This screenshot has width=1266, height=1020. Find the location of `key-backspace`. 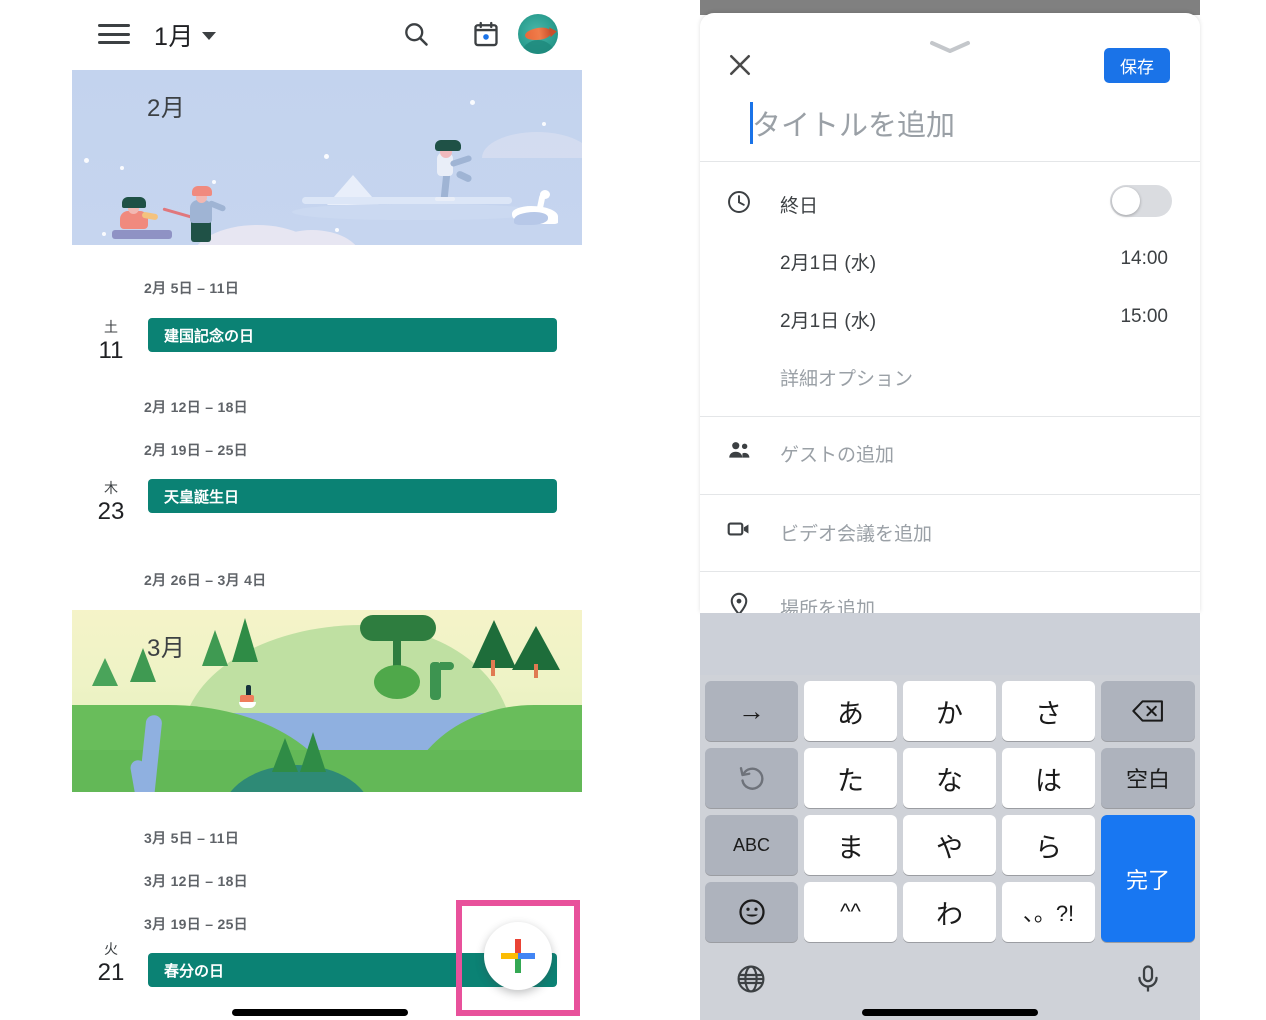

key-backspace is located at coordinates (1148, 711).